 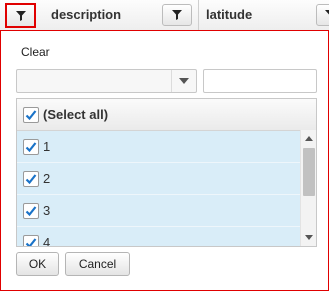 I want to click on column-separator, so click(x=198, y=15).